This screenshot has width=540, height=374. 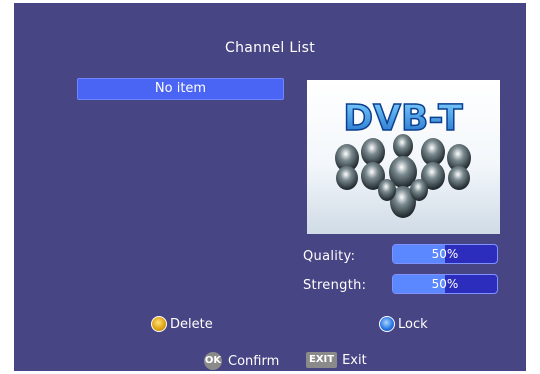 I want to click on confirm-hint: OK Confirm, so click(x=241, y=361).